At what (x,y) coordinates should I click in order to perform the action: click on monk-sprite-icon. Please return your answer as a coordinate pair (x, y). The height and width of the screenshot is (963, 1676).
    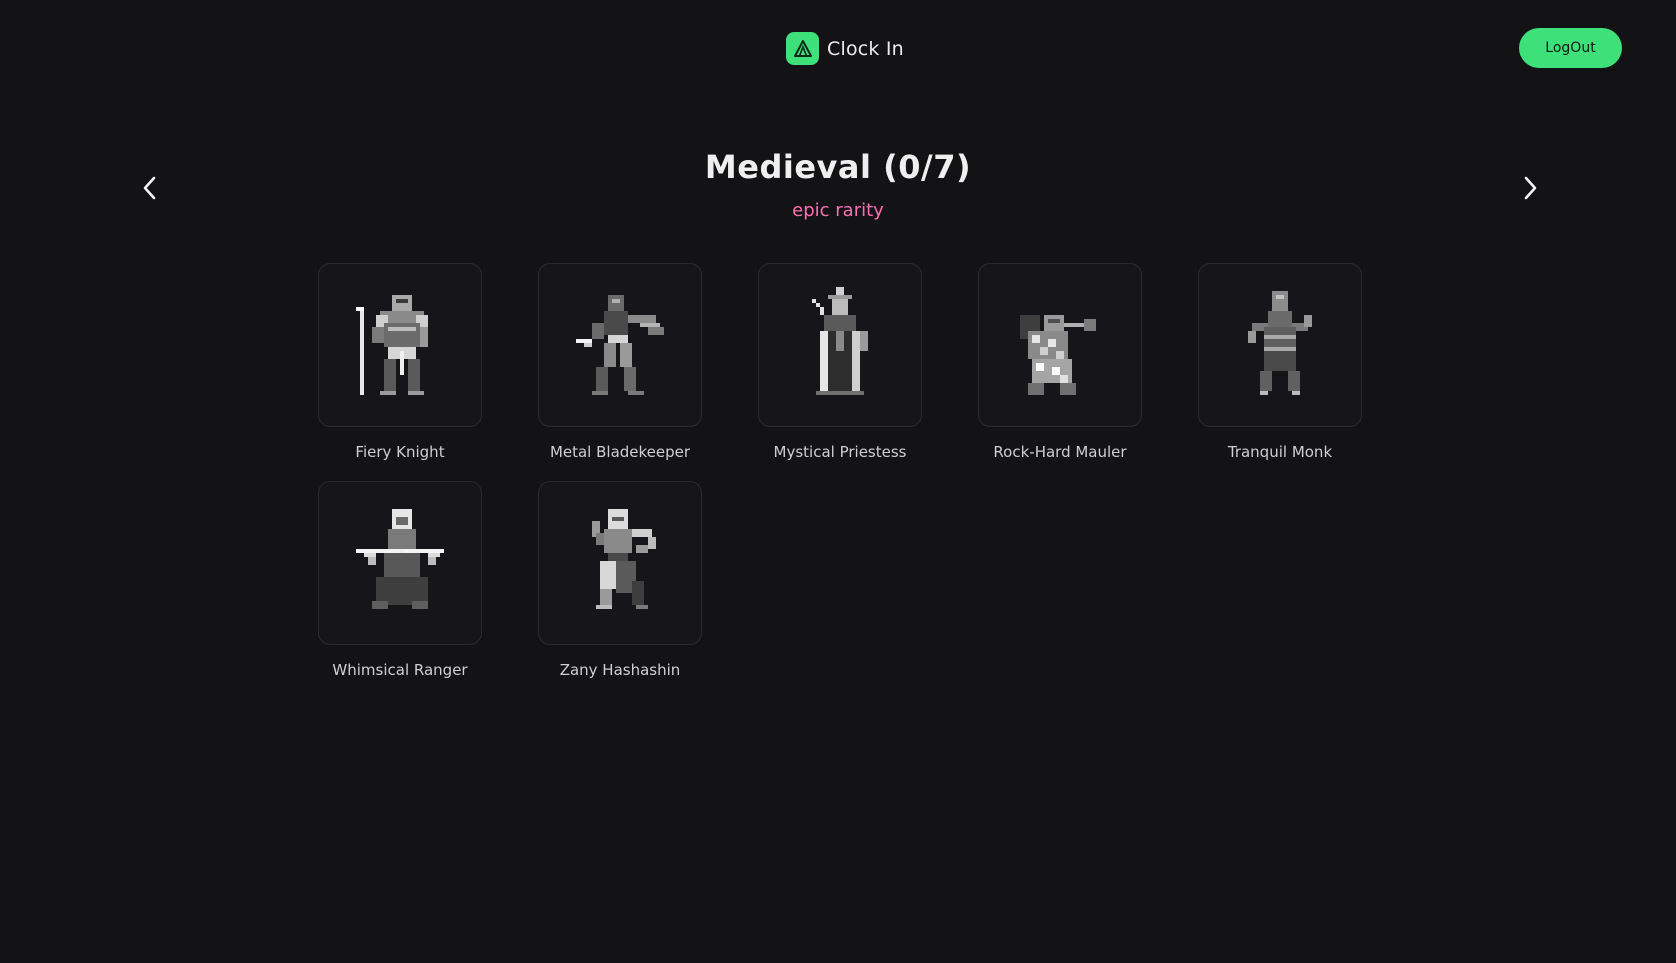
    Looking at the image, I should click on (1280, 343).